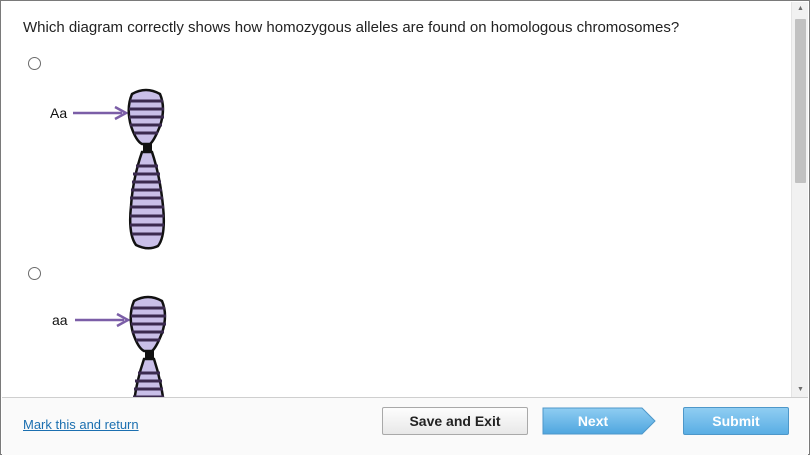 This screenshot has height=455, width=810. What do you see at coordinates (119, 169) in the screenshot?
I see `option-1-chromosome-diagram` at bounding box center [119, 169].